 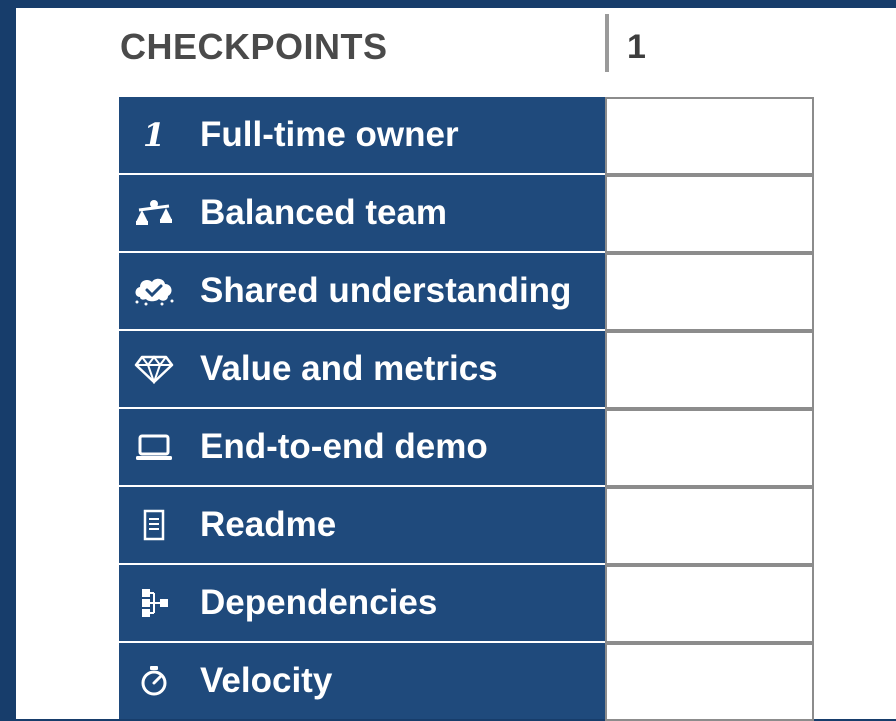 I want to click on checkpoint-label-cell: Shared understanding, so click(x=362, y=291).